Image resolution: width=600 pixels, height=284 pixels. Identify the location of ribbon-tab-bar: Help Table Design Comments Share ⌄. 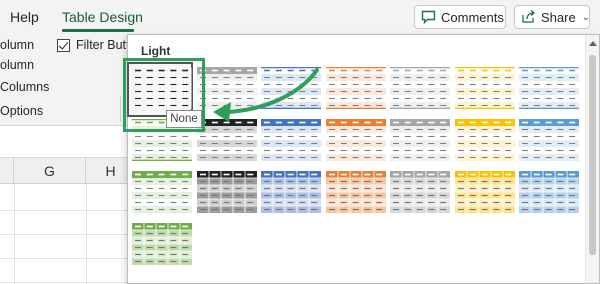
(300, 17).